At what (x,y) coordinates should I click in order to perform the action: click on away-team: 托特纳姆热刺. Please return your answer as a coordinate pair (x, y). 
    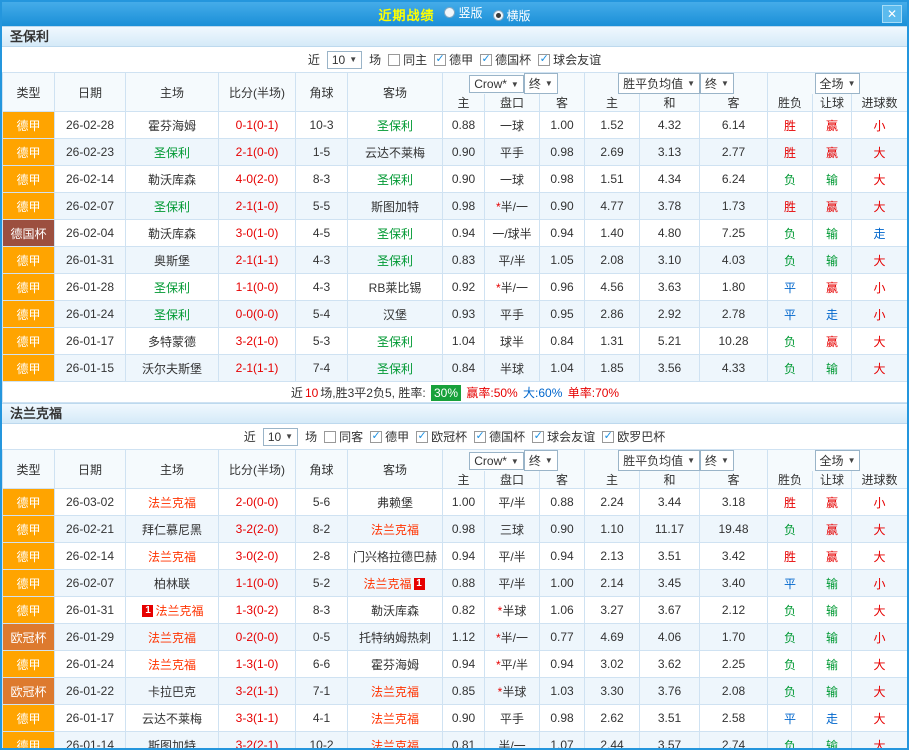
    Looking at the image, I should click on (395, 637).